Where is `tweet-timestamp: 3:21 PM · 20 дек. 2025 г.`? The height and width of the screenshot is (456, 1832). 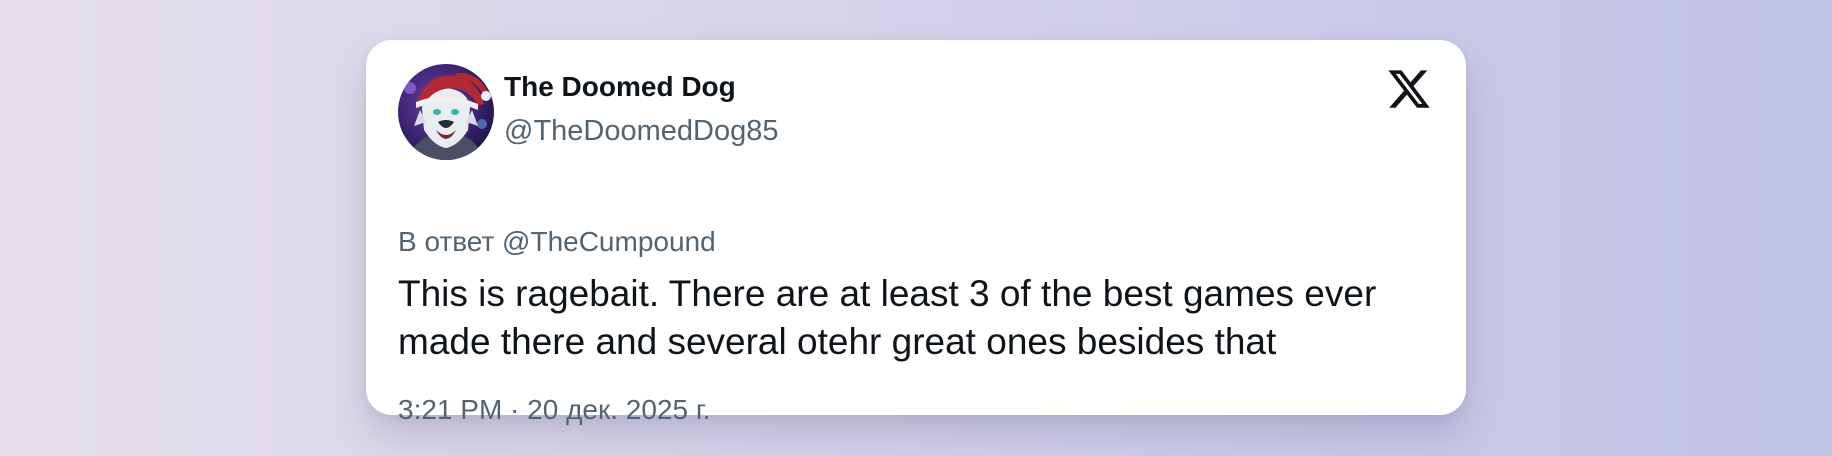
tweet-timestamp: 3:21 PM · 20 дек. 2025 г. is located at coordinates (554, 410).